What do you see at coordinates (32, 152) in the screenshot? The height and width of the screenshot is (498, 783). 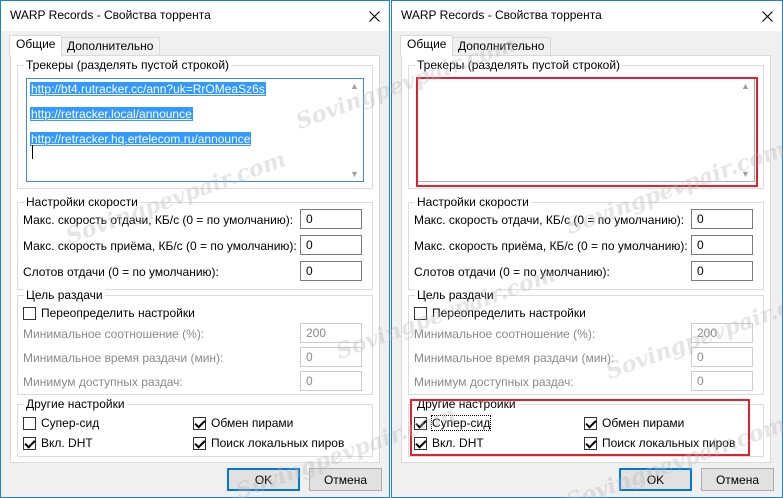 I see `text-caret` at bounding box center [32, 152].